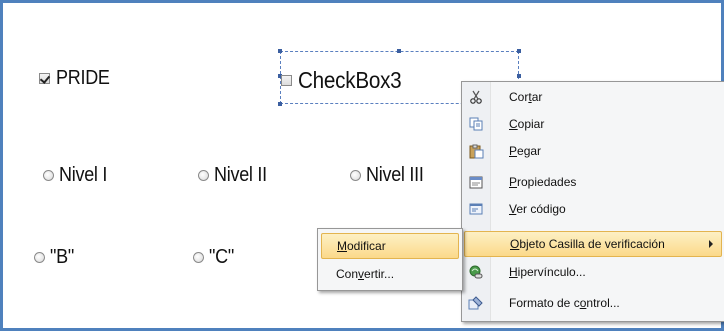  I want to click on paste-icon, so click(476, 151).